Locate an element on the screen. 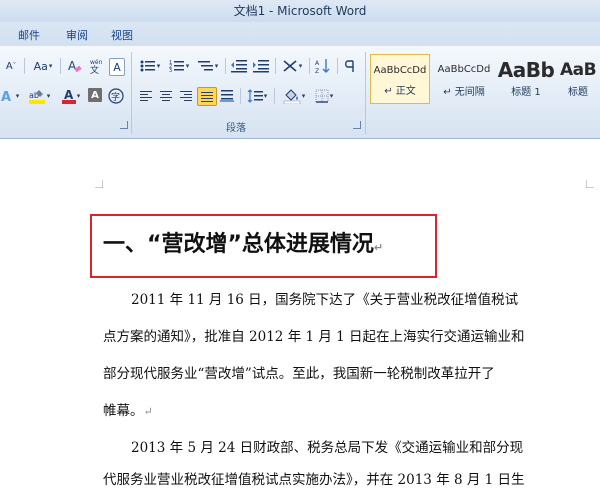 This screenshot has height=491, width=600. character-border-button: A is located at coordinates (117, 67).